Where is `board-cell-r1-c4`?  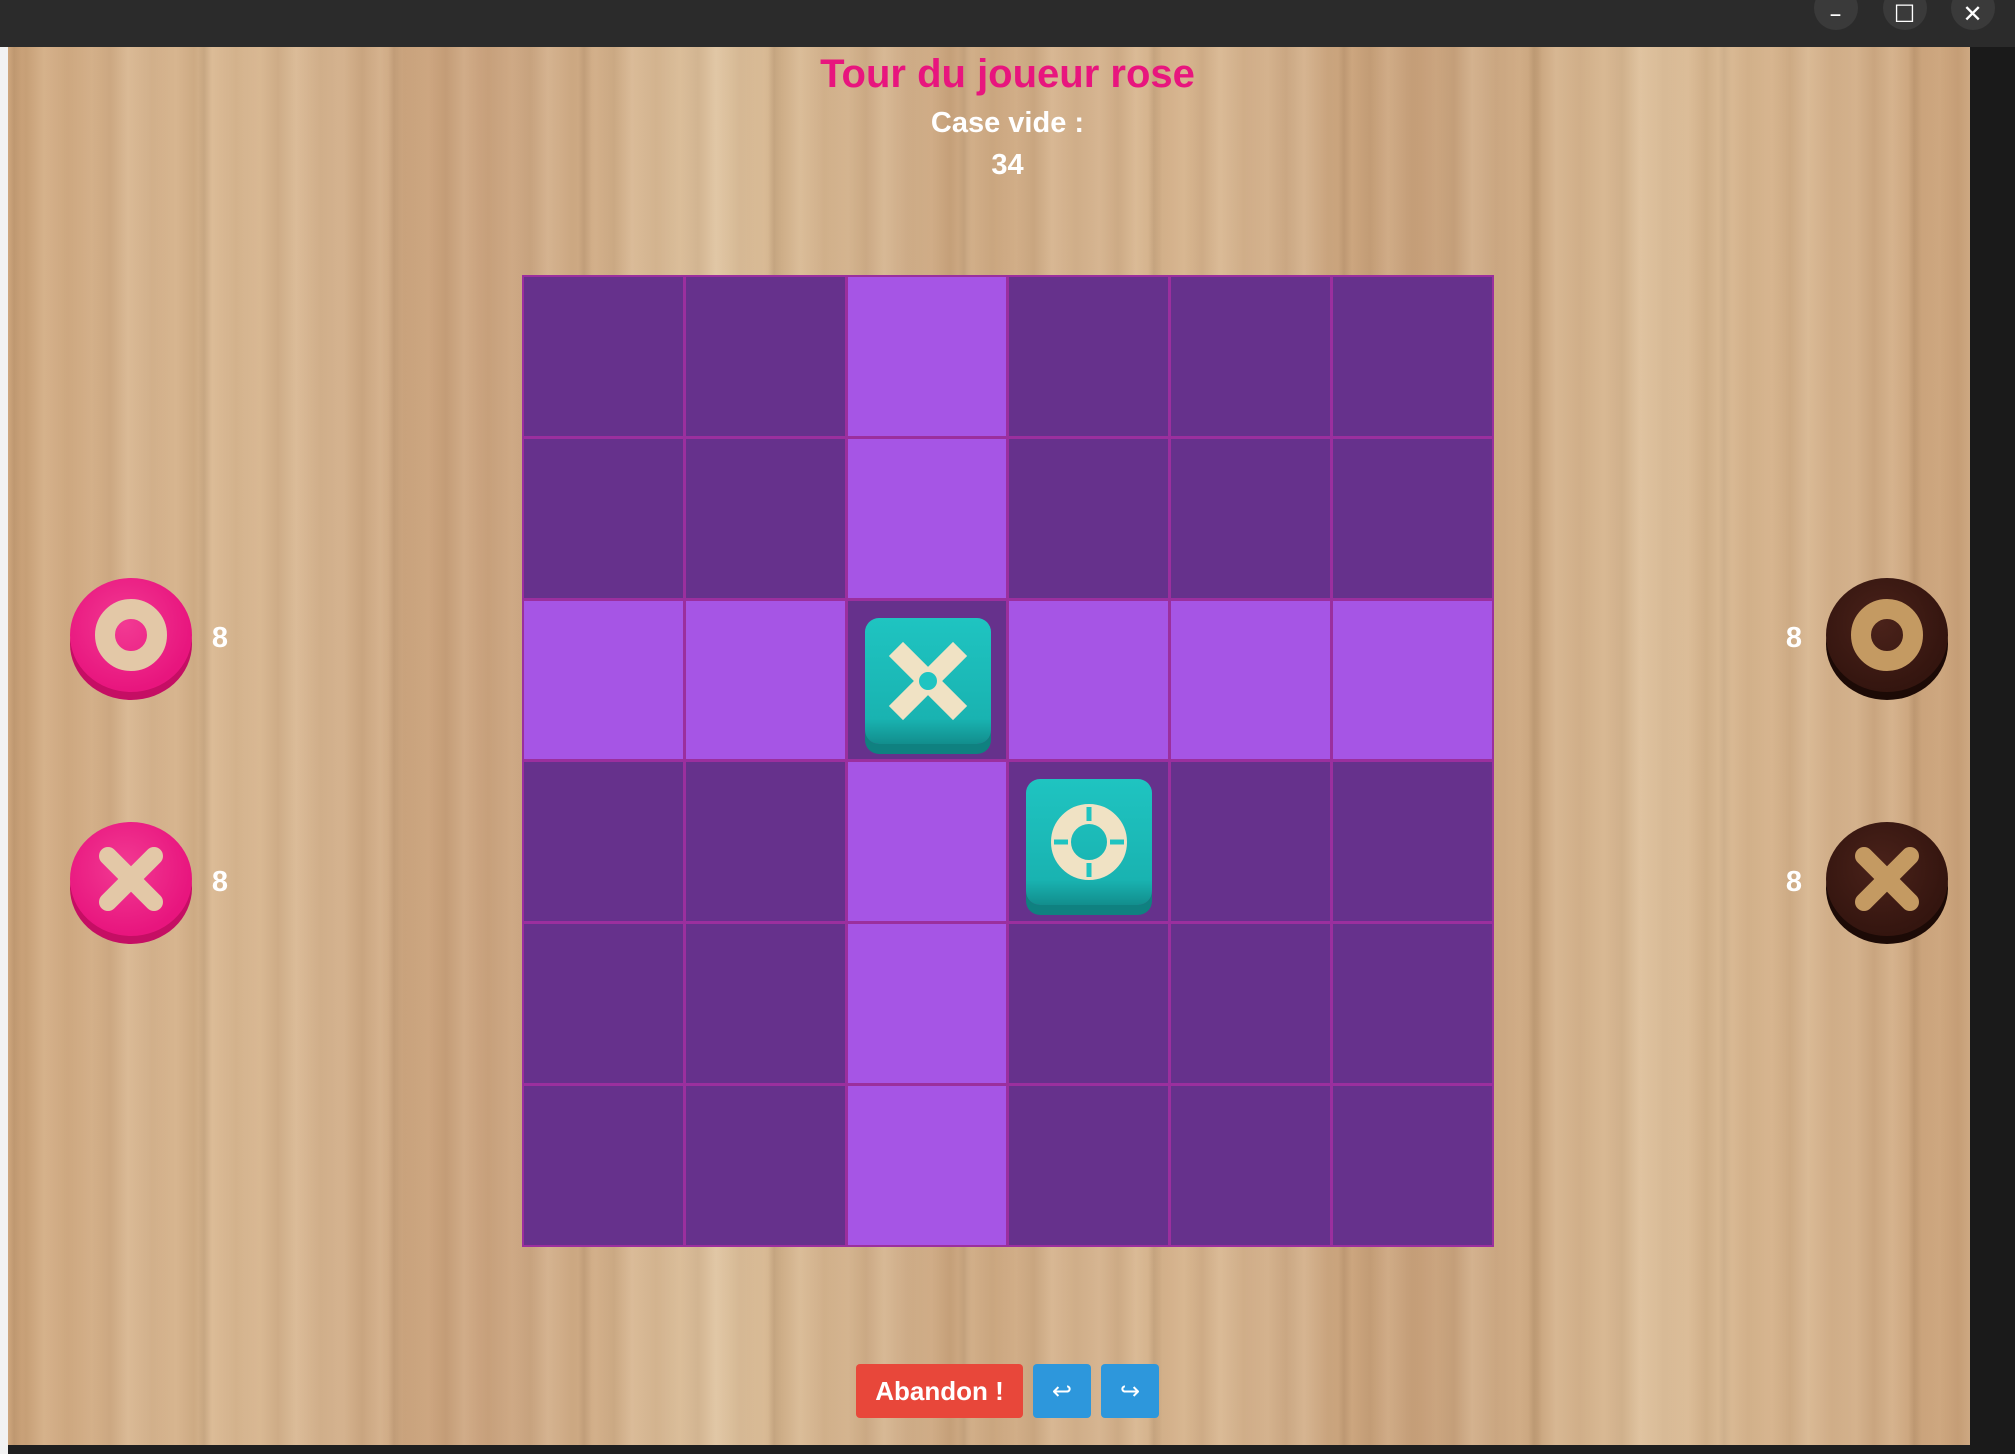 board-cell-r1-c4 is located at coordinates (1251, 518).